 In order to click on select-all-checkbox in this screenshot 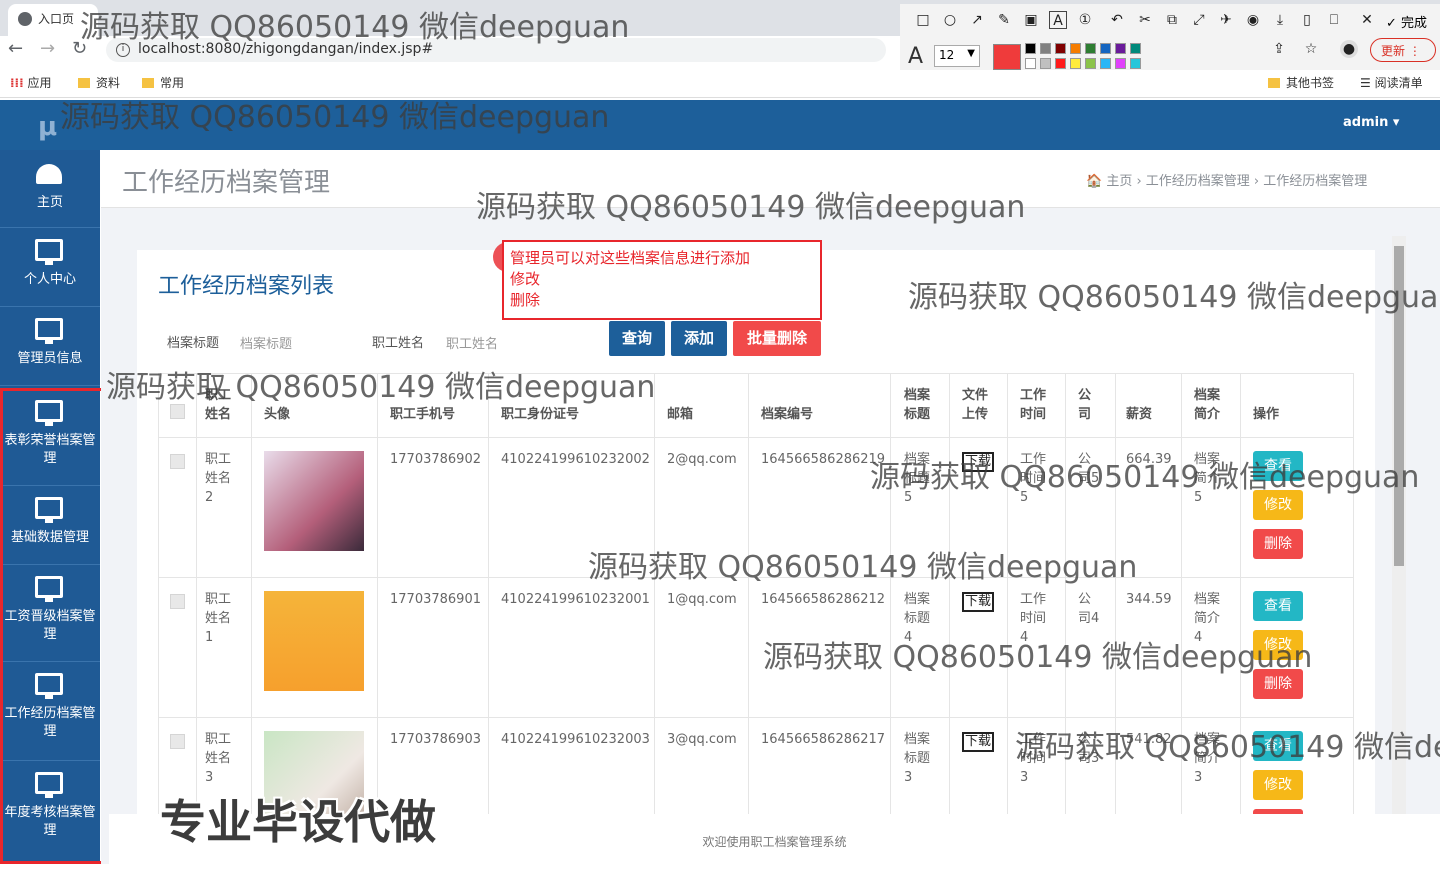, I will do `click(177, 411)`.